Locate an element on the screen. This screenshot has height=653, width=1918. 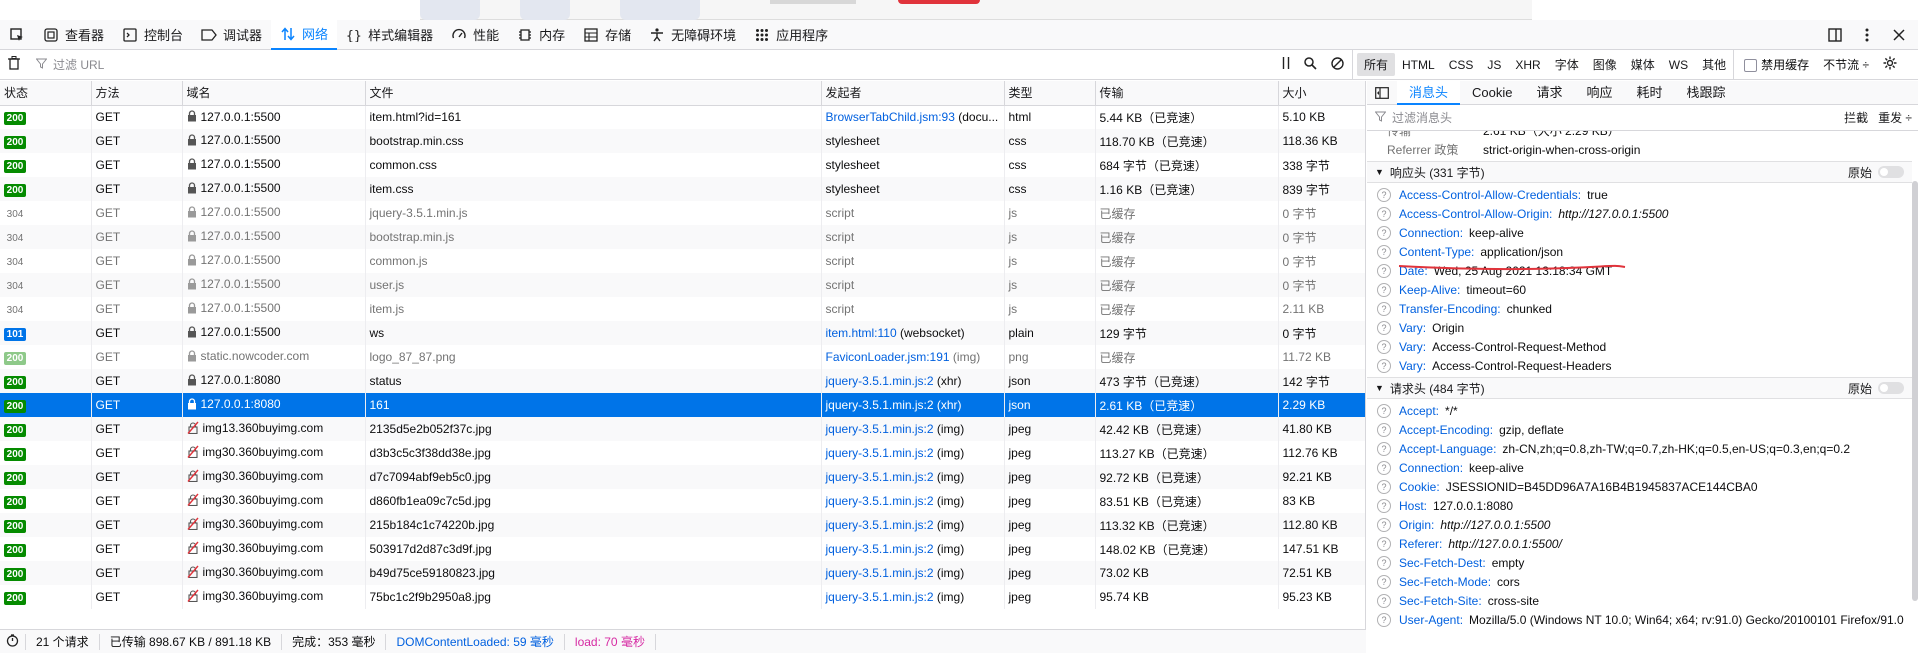
request-headers-row: ? Host: 127.0.0.1:8080 is located at coordinates (1639, 505).